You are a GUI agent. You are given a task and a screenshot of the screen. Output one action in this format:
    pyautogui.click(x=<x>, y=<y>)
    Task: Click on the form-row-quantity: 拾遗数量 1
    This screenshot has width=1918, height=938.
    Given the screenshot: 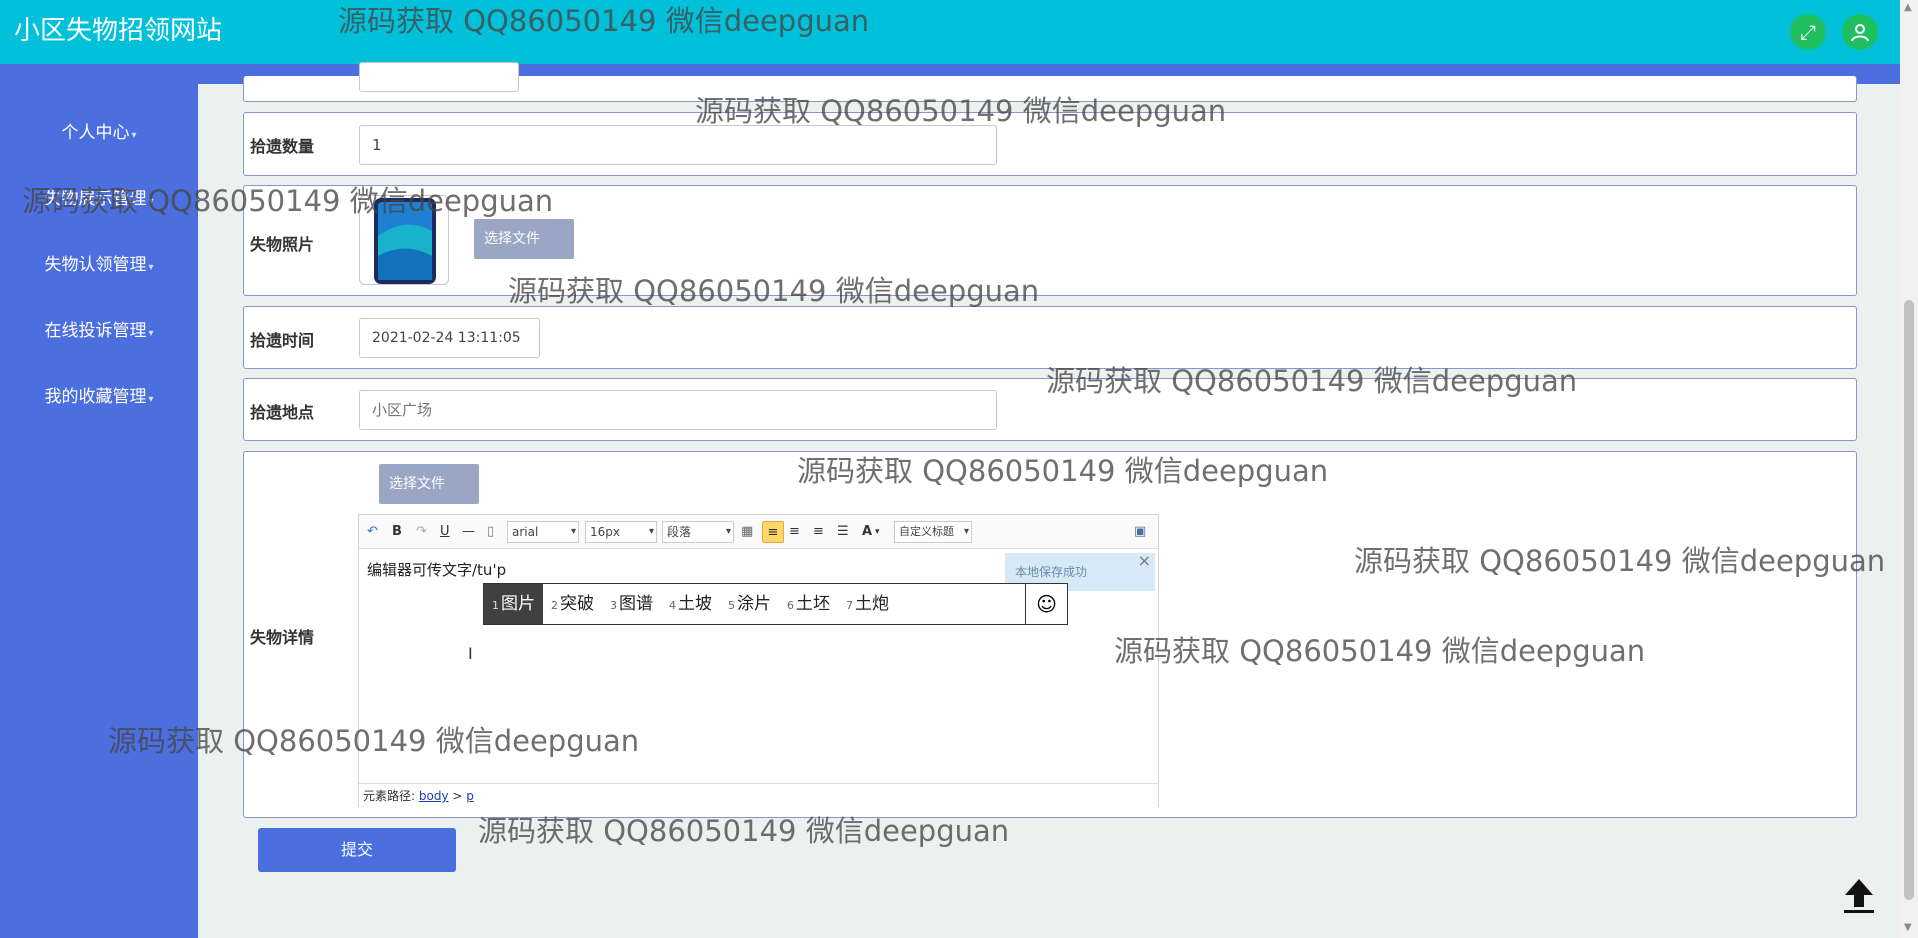 What is the action you would take?
    pyautogui.click(x=1050, y=144)
    